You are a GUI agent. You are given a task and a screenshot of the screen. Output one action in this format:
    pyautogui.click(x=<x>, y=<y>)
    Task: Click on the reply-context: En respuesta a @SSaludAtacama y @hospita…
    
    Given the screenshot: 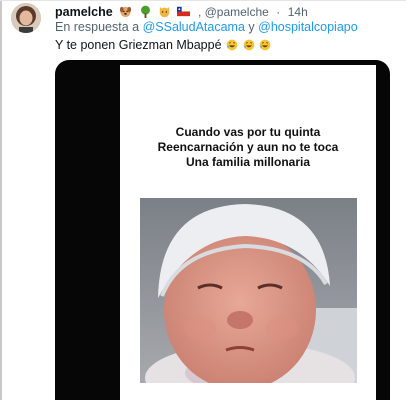 What is the action you would take?
    pyautogui.click(x=206, y=27)
    